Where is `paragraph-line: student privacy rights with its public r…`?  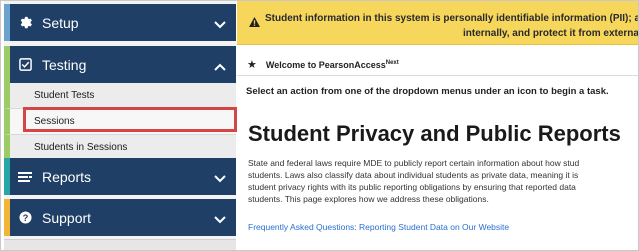 paragraph-line: student privacy rights with its public r… is located at coordinates (412, 187).